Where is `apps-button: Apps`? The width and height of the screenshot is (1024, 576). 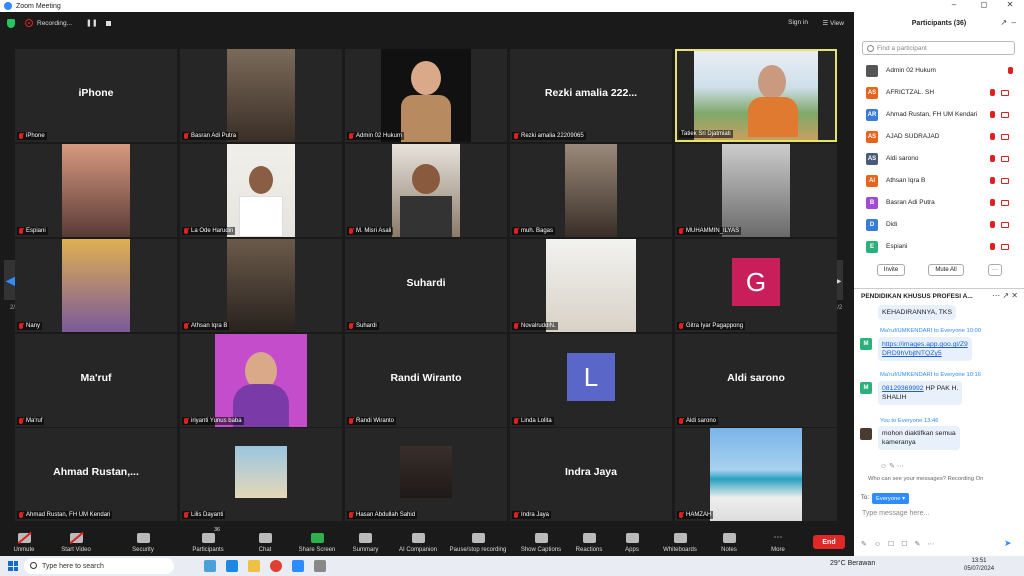 apps-button: Apps is located at coordinates (632, 541).